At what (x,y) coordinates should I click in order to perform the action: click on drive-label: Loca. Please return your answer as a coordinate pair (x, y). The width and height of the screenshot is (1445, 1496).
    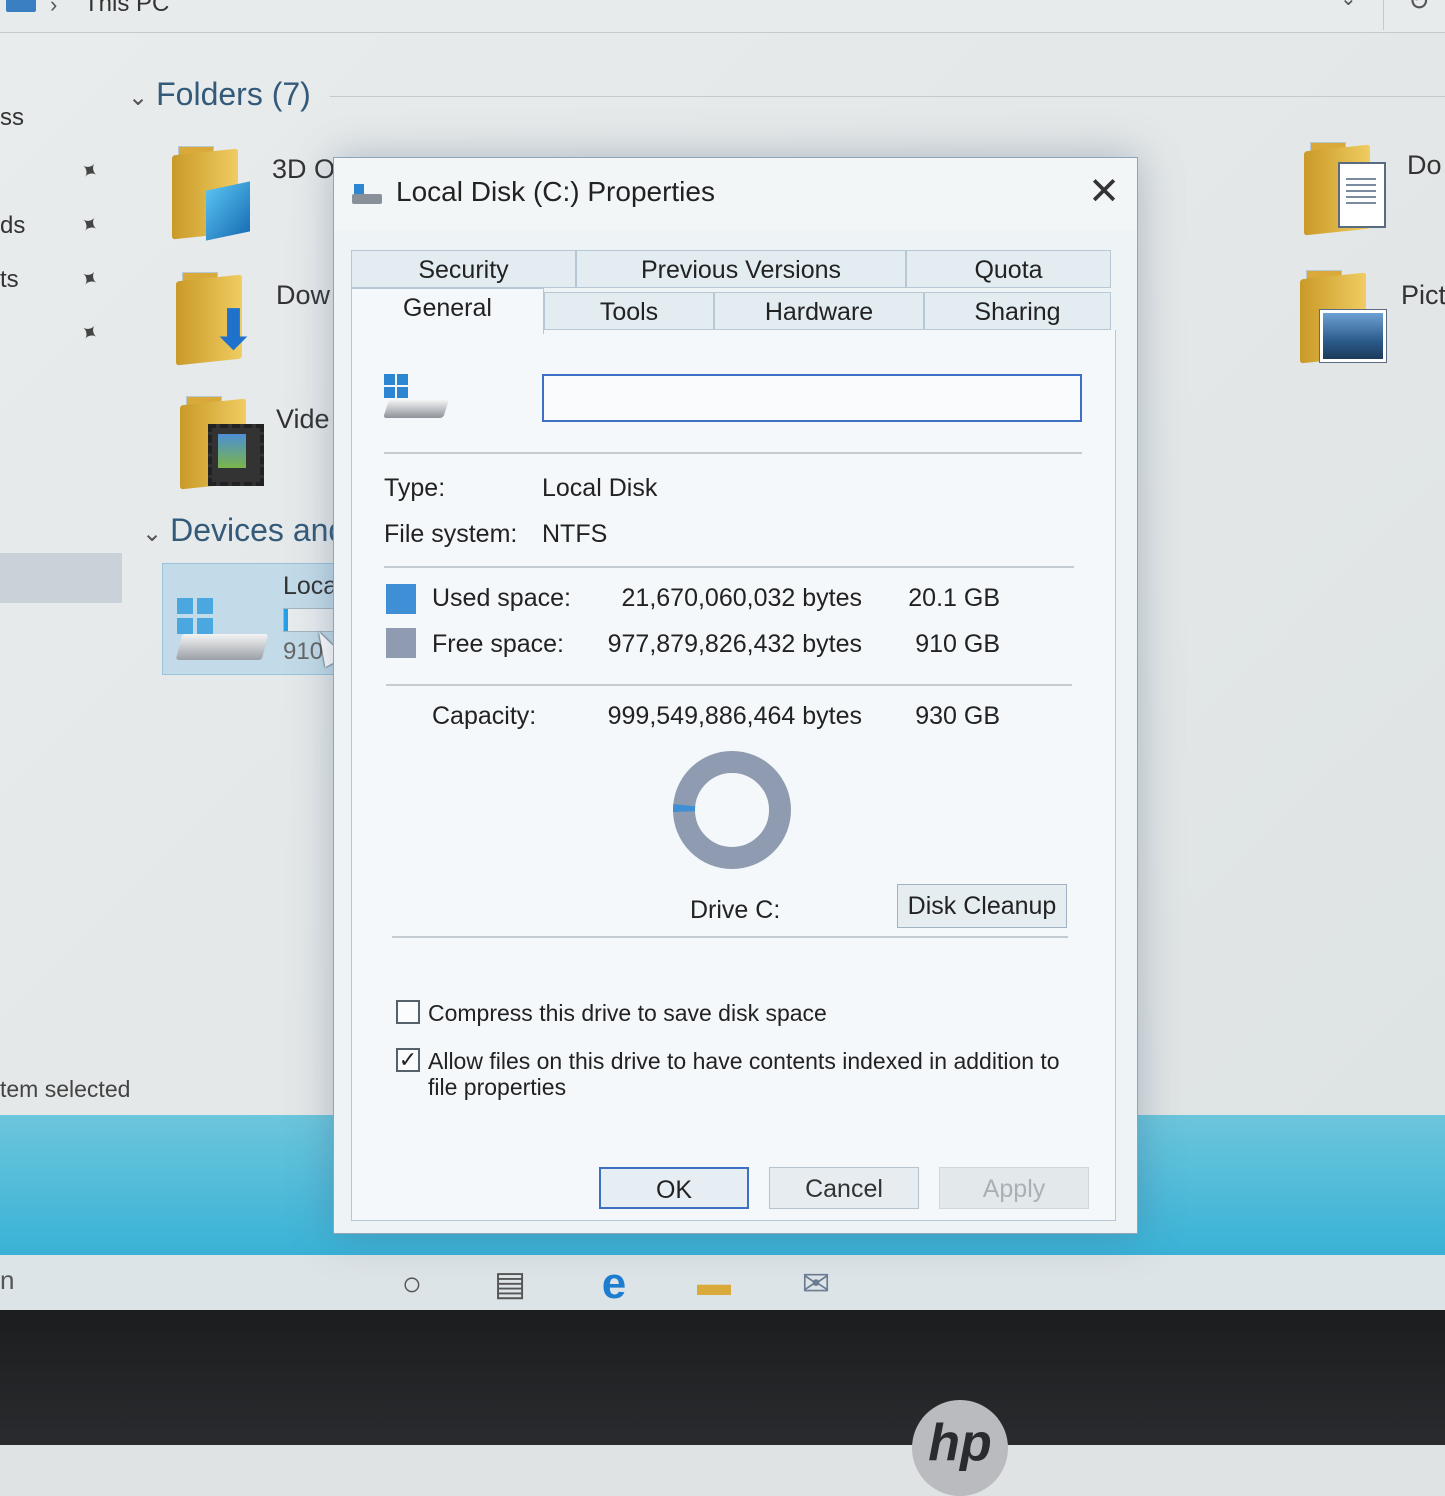
    Looking at the image, I should click on (310, 586).